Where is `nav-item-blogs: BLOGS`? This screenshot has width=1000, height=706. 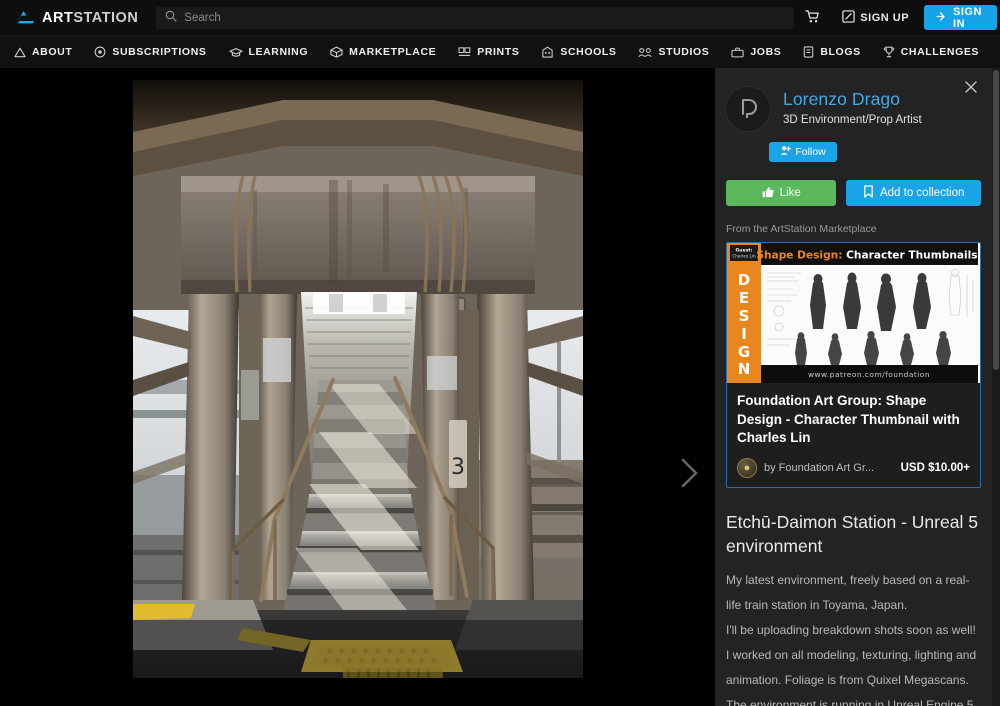
nav-item-blogs: BLOGS is located at coordinates (831, 52).